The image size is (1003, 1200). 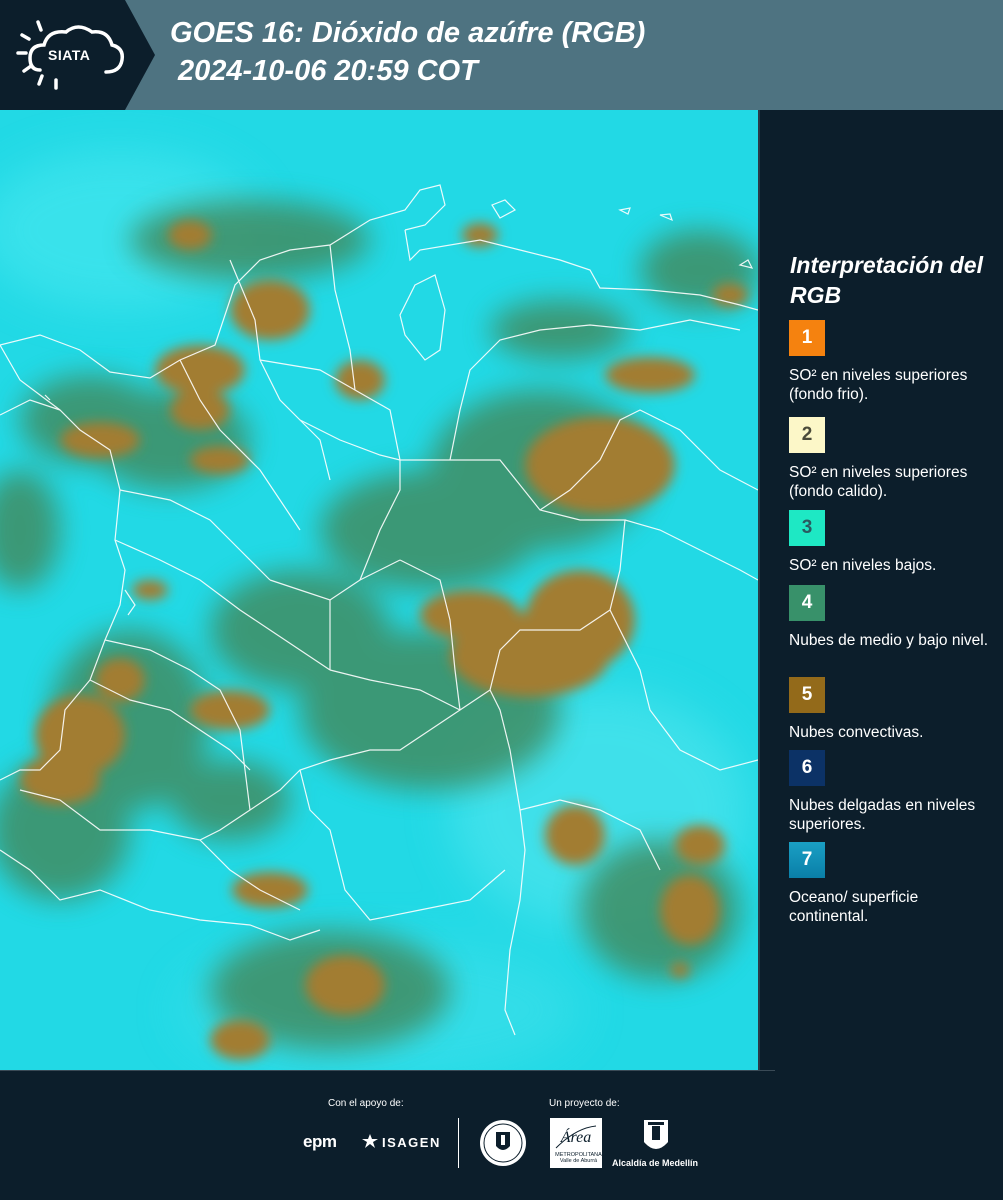 I want to click on legend-swatch-4: 4, so click(x=807, y=603).